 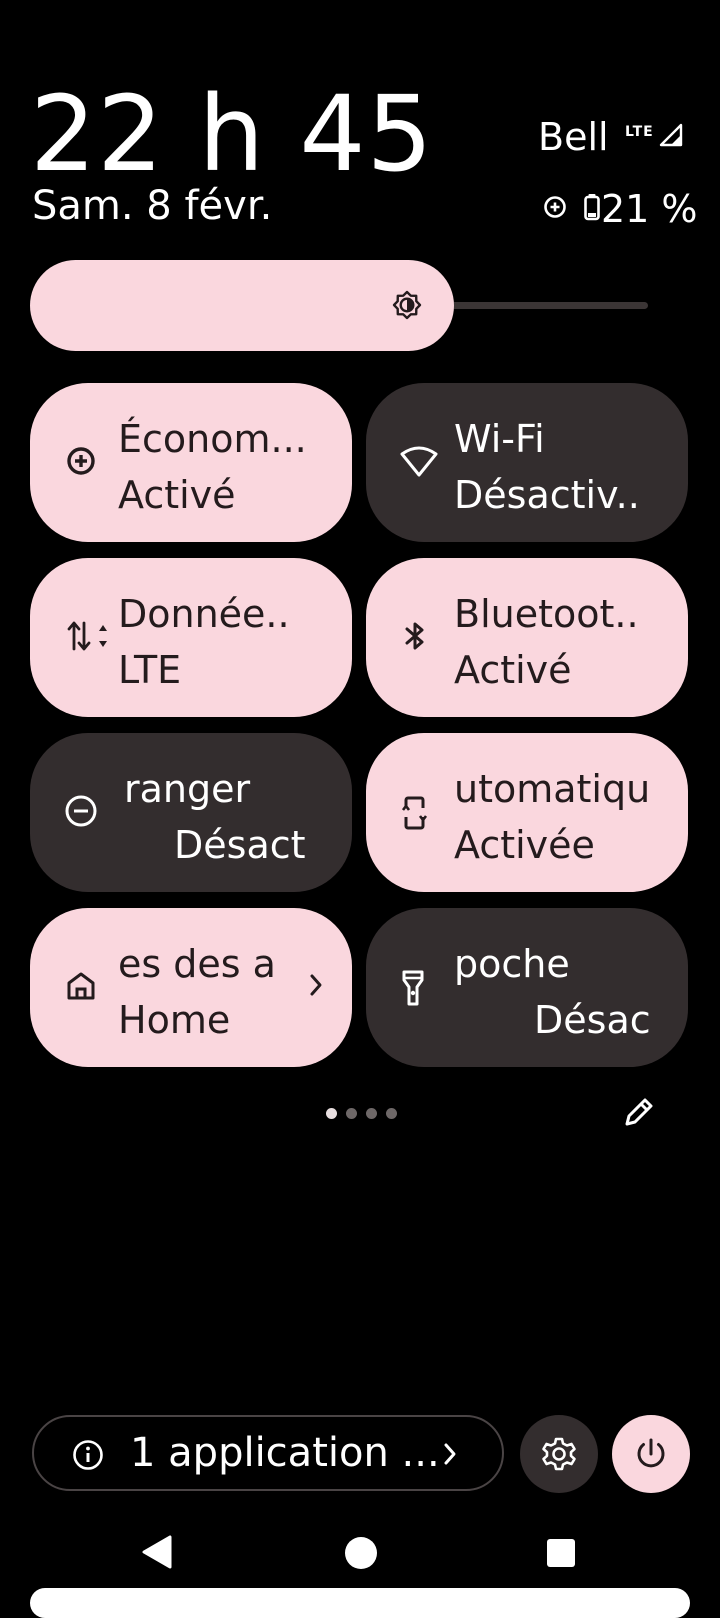 What do you see at coordinates (191, 462) in the screenshot?
I see `tile-battery-saver: Économ... Activé` at bounding box center [191, 462].